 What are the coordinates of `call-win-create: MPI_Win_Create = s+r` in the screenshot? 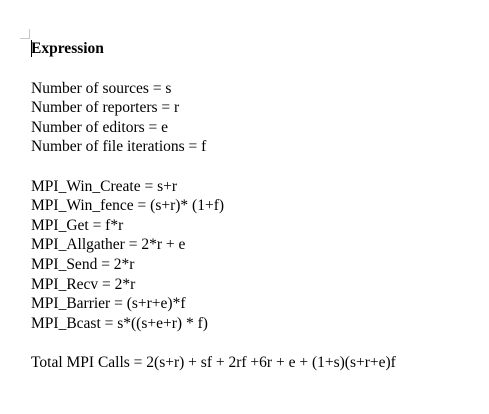 It's located at (104, 186).